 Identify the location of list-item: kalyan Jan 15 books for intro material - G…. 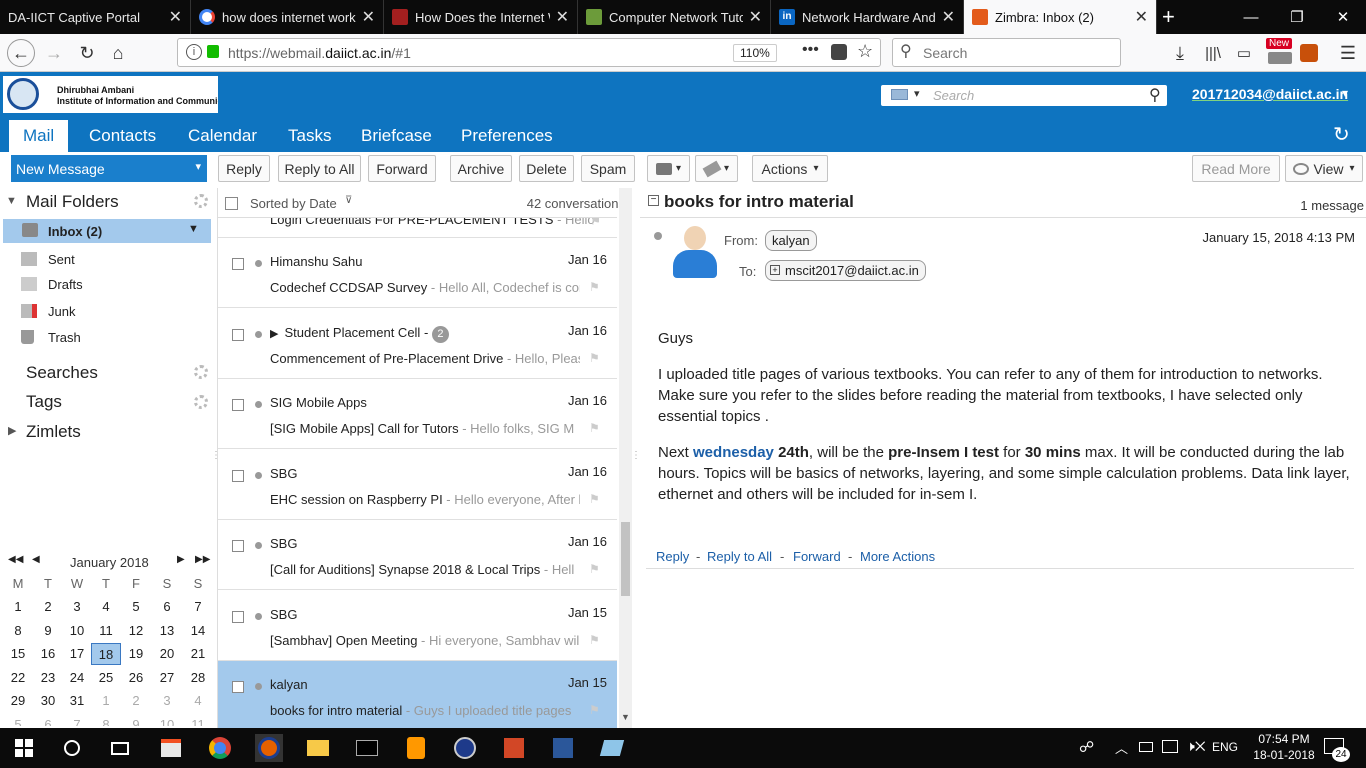
(417, 696).